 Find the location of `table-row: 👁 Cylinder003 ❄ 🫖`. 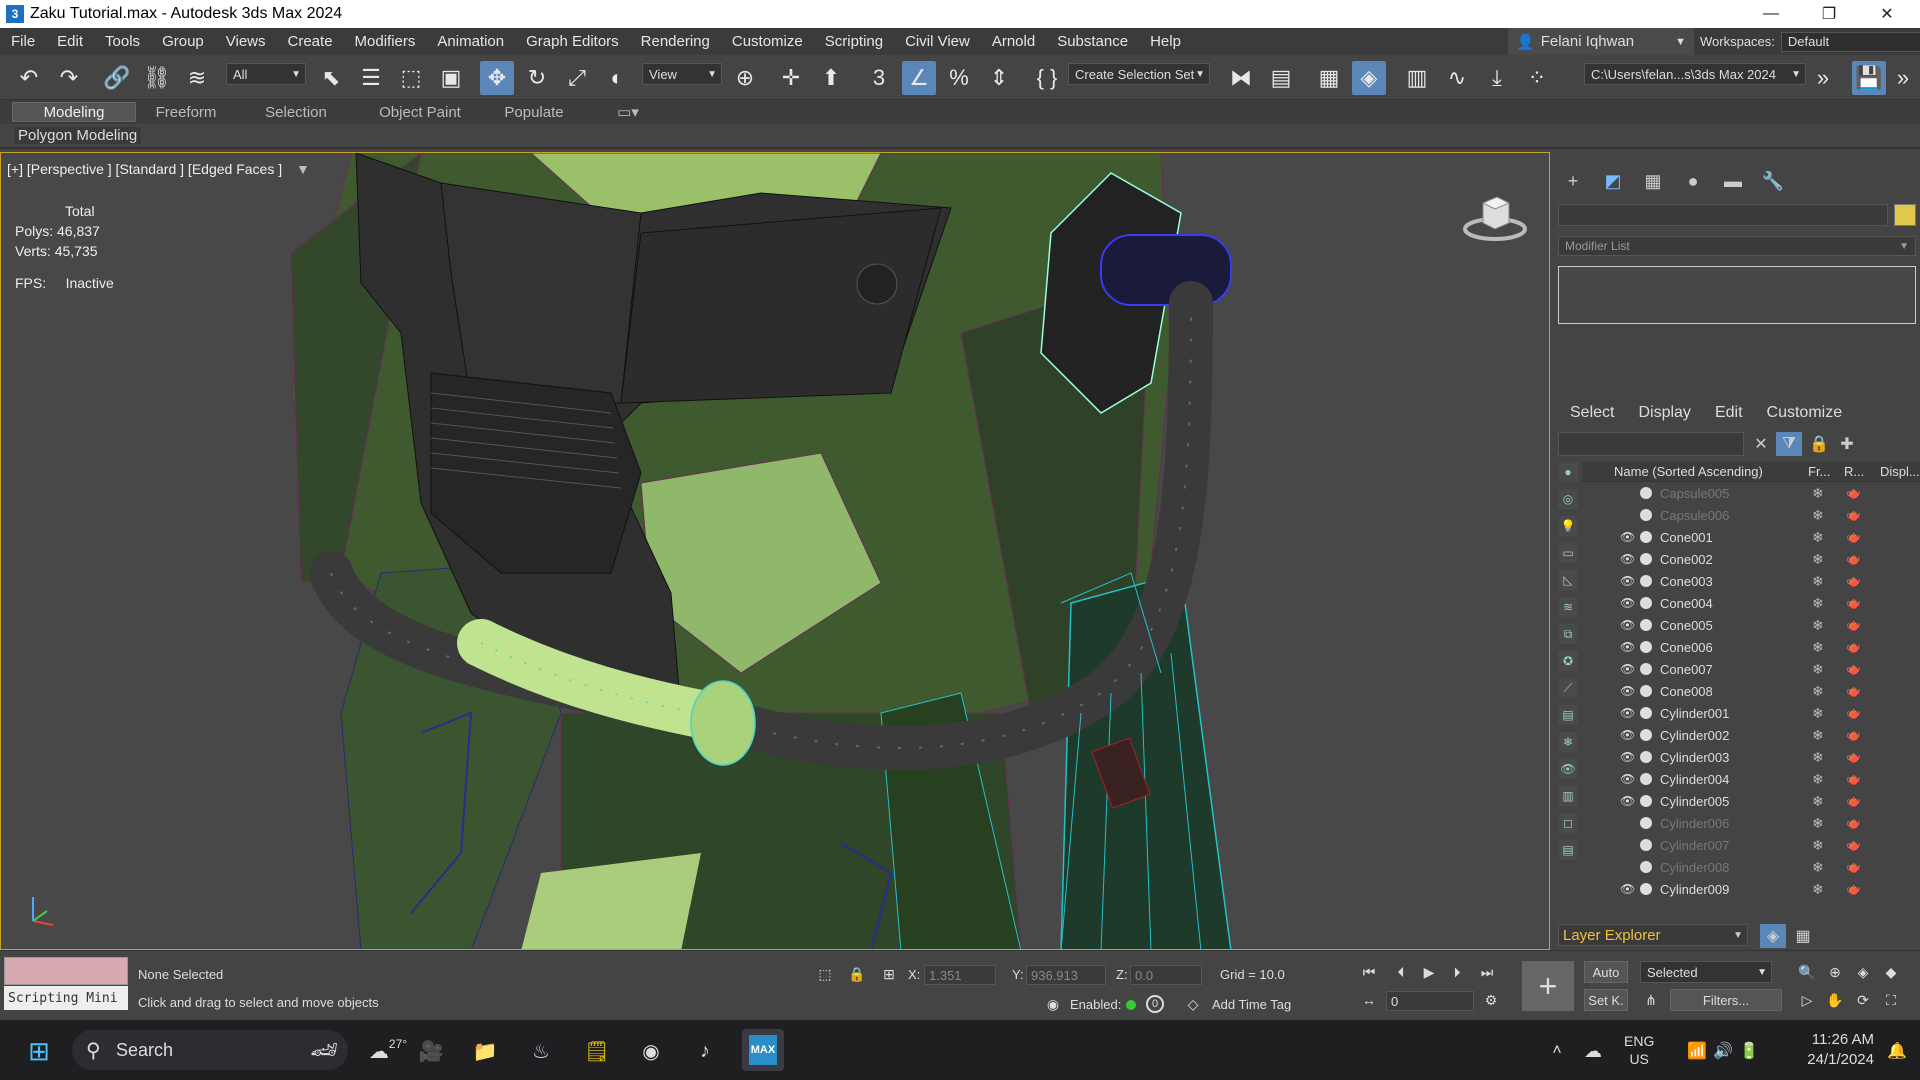

table-row: 👁 Cylinder003 ❄ 🫖 is located at coordinates (1751, 757).